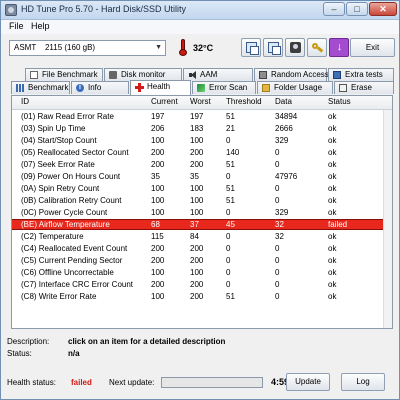 The image size is (400, 400). Describe the element at coordinates (74, 248) in the screenshot. I see `cell-id: (C4) Reallocated Event Count` at that location.